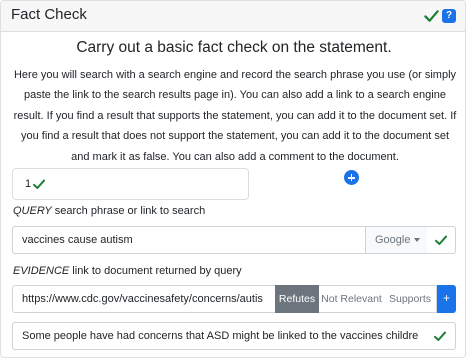 The image size is (466, 358). Describe the element at coordinates (446, 299) in the screenshot. I see `add-evidence-button: +` at that location.